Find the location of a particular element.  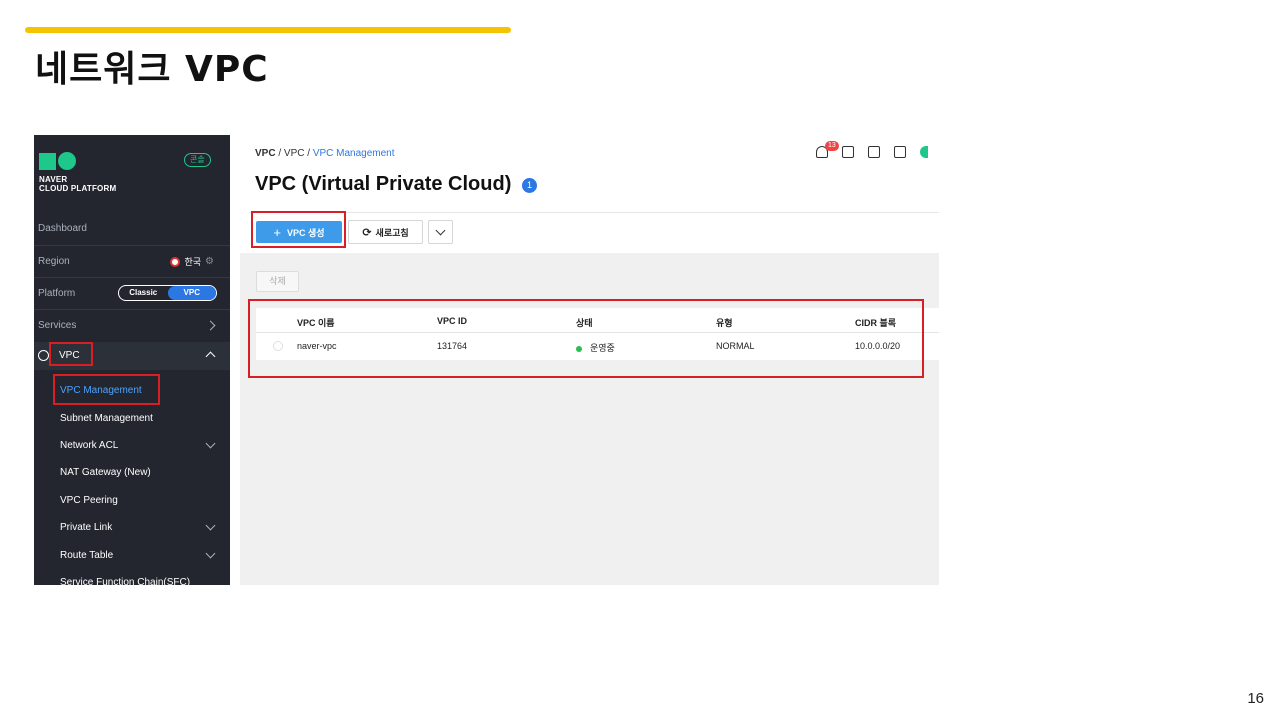

breadcrumb-vpc: VPC is located at coordinates (294, 153).